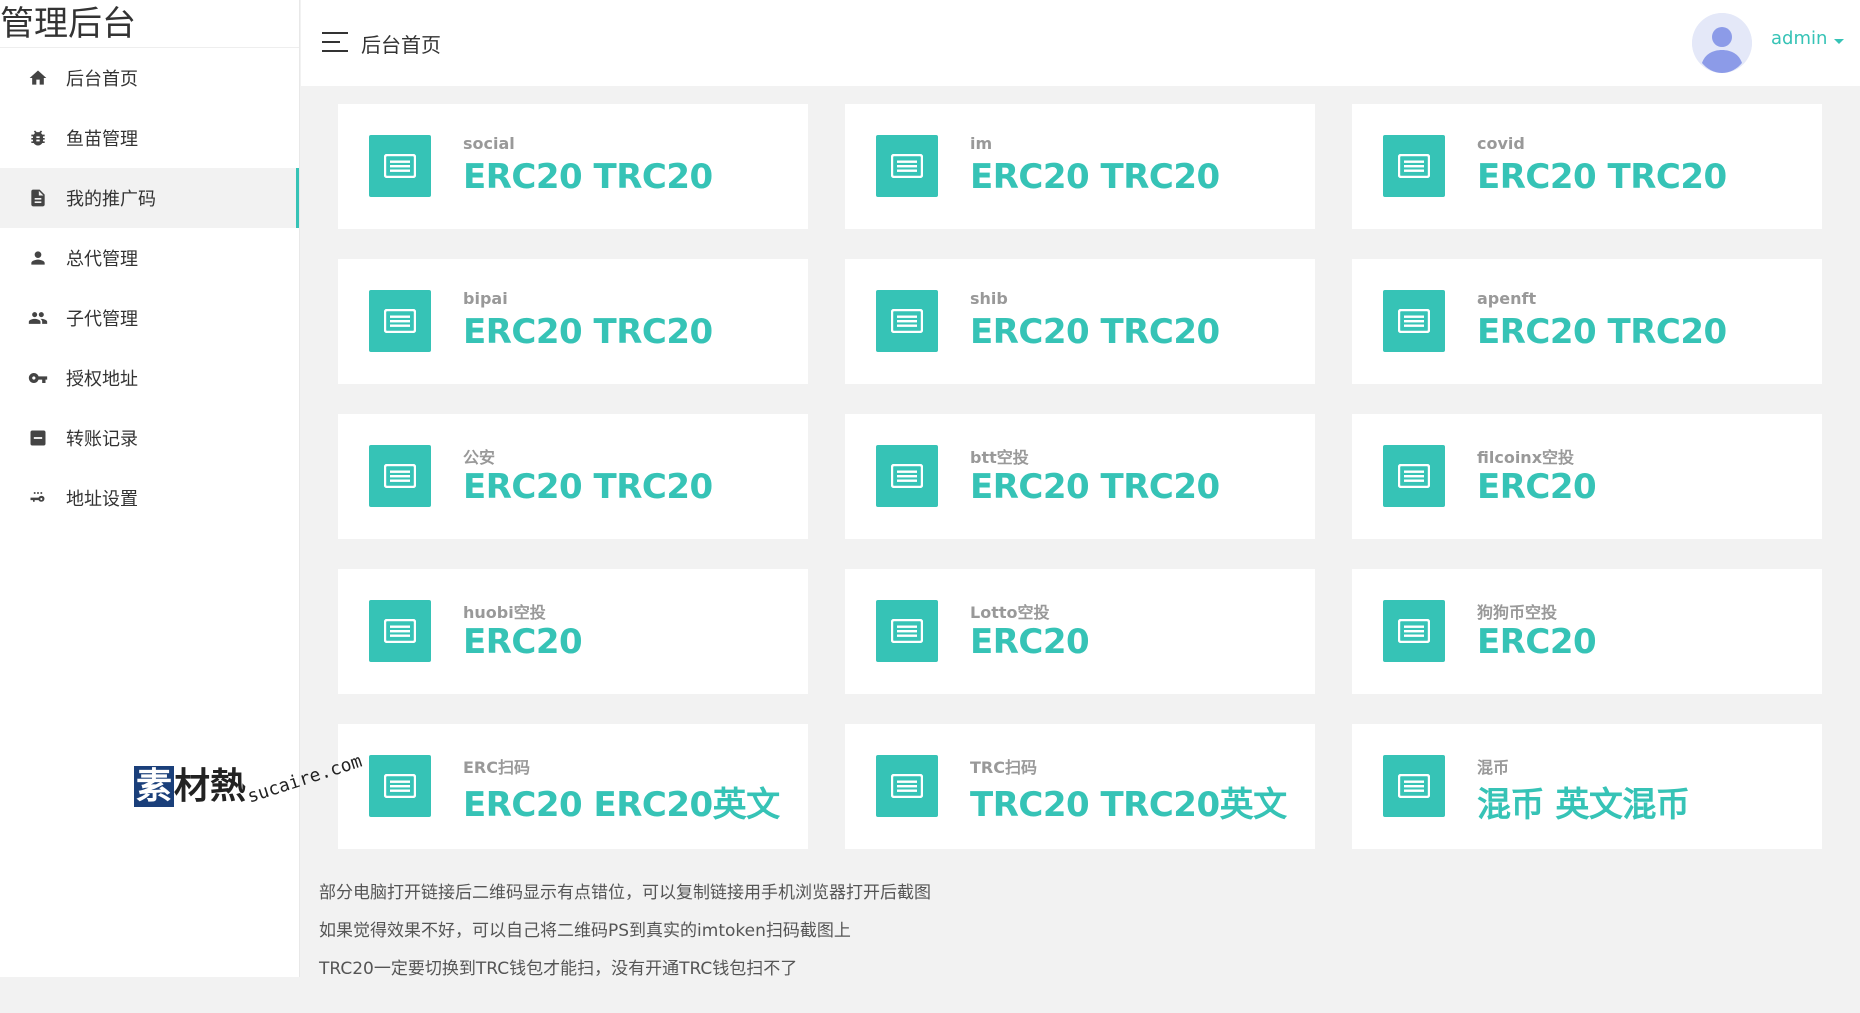 The width and height of the screenshot is (1860, 1013). I want to click on sidebar-item-label: 总代管理, so click(102, 259).